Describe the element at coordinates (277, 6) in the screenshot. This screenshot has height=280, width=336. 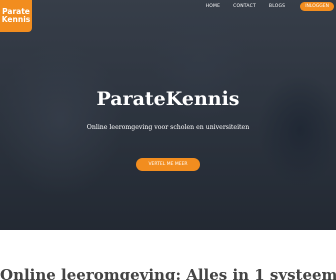
I see `nav-item-blogs: BLOGS` at that location.